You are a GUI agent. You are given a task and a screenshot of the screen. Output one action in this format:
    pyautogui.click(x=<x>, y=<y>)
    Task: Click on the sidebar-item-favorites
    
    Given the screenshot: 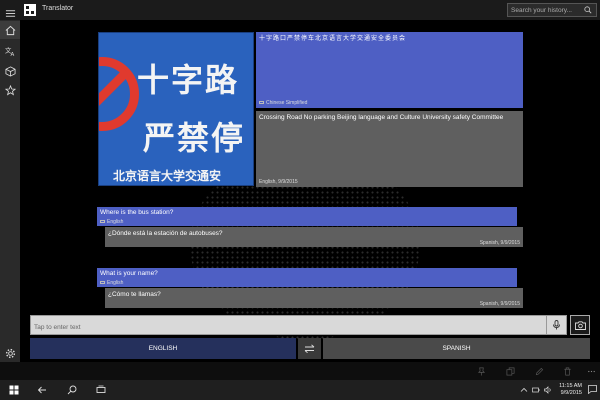 What is the action you would take?
    pyautogui.click(x=10, y=90)
    